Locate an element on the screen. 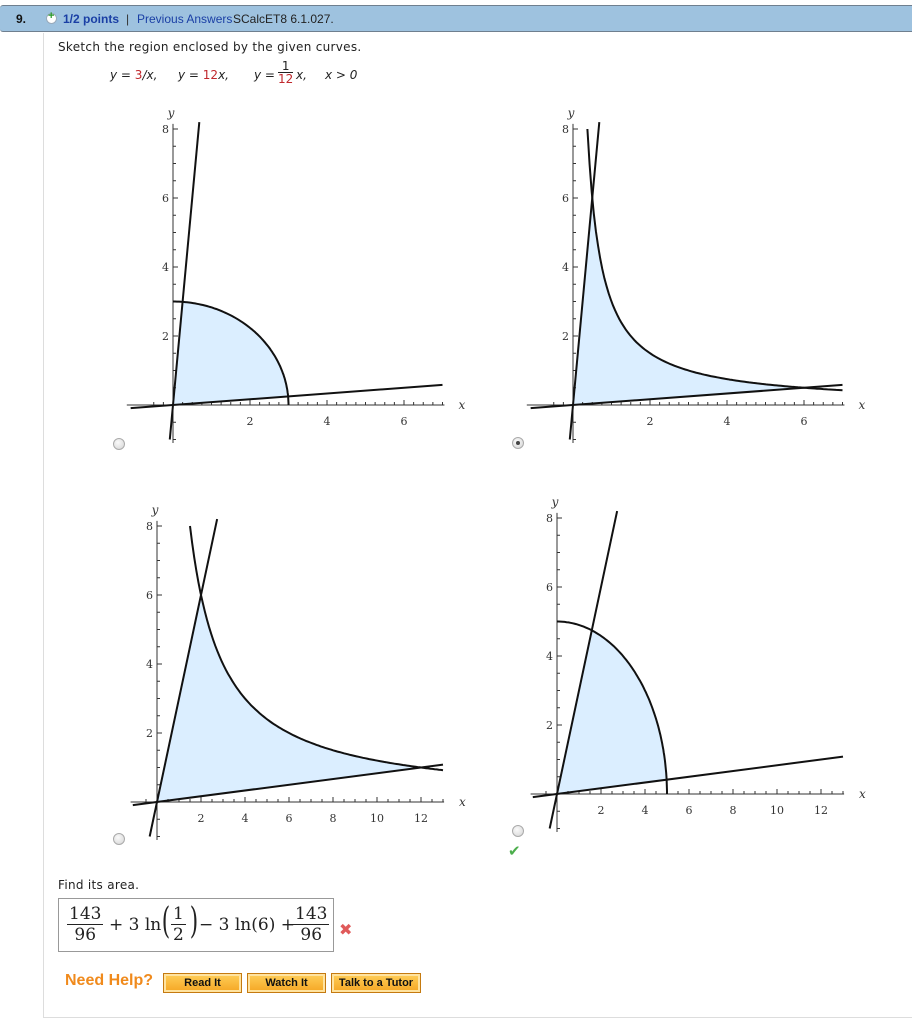 Image resolution: width=912 pixels, height=1024 pixels. x-mark-icon: ✖ is located at coordinates (346, 929).